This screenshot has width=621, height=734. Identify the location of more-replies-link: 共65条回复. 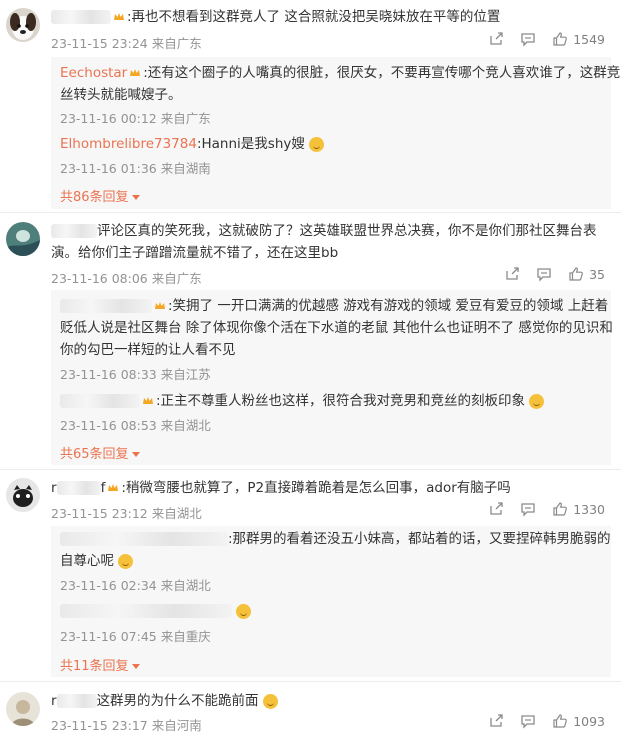
(100, 452).